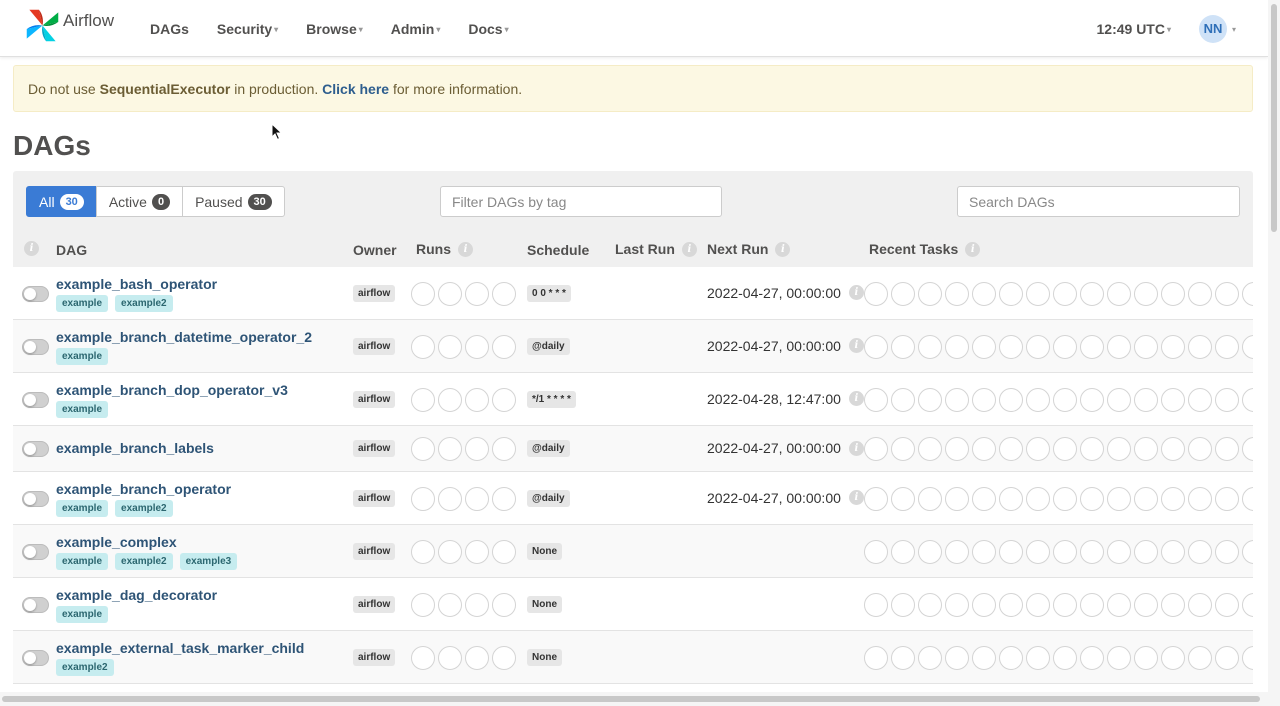 The width and height of the screenshot is (1280, 706). What do you see at coordinates (136, 595) in the screenshot?
I see `dag-link: example_dag_decorator` at bounding box center [136, 595].